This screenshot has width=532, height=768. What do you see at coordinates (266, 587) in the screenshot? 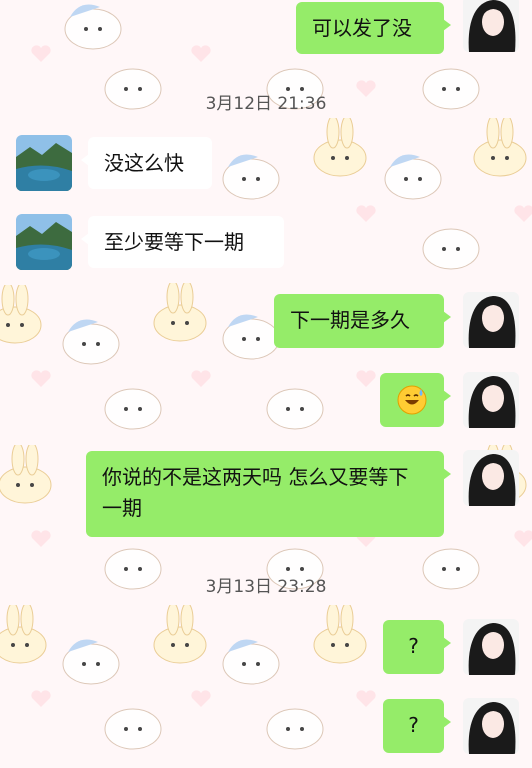
I see `chat-timestamp: 3月13日 23:28` at bounding box center [266, 587].